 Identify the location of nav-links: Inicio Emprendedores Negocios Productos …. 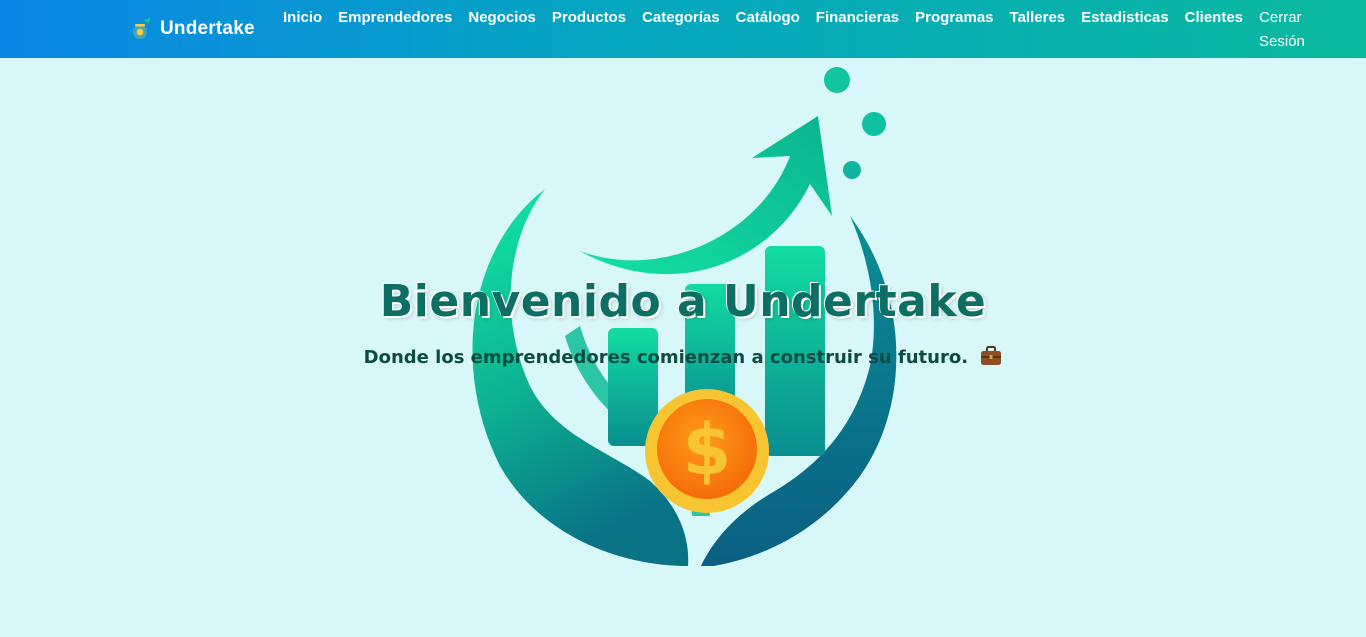
(796, 31).